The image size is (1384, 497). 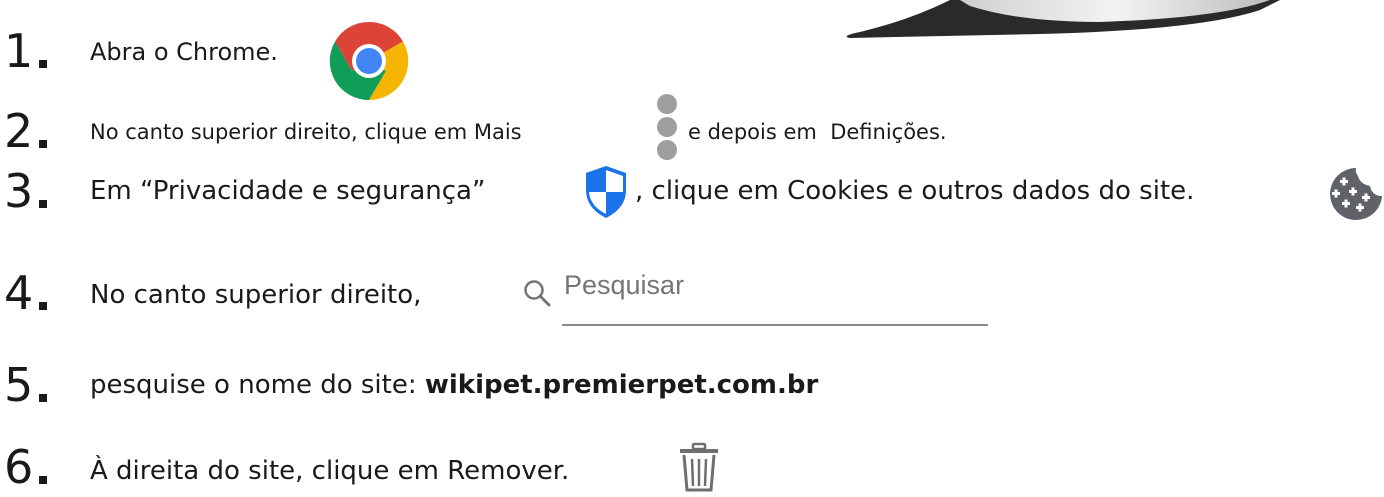 What do you see at coordinates (1356, 194) in the screenshot?
I see `cookie-icon` at bounding box center [1356, 194].